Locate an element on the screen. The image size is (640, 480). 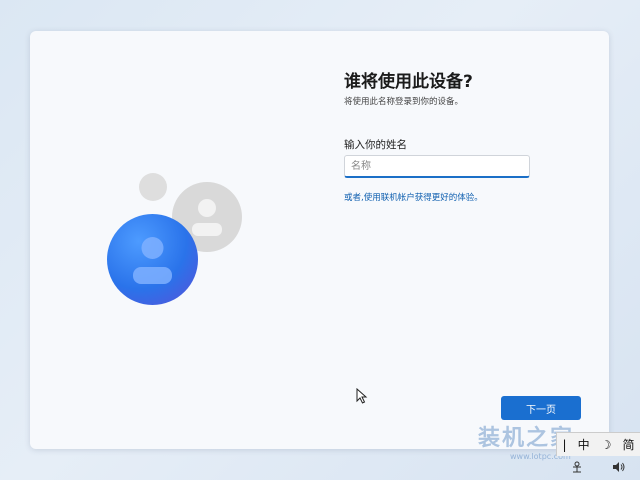
ime-script-toggle: 简 is located at coordinates (628, 444).